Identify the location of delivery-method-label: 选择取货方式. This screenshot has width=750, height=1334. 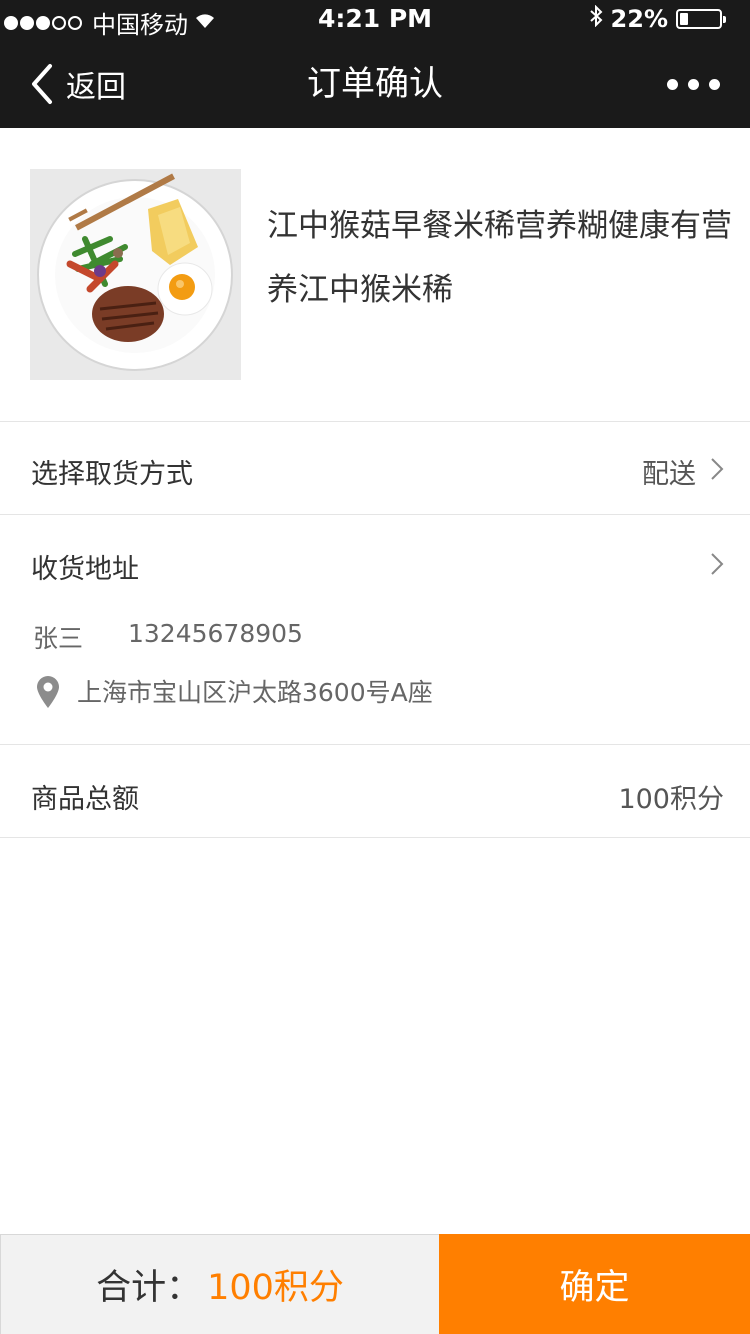
(112, 474).